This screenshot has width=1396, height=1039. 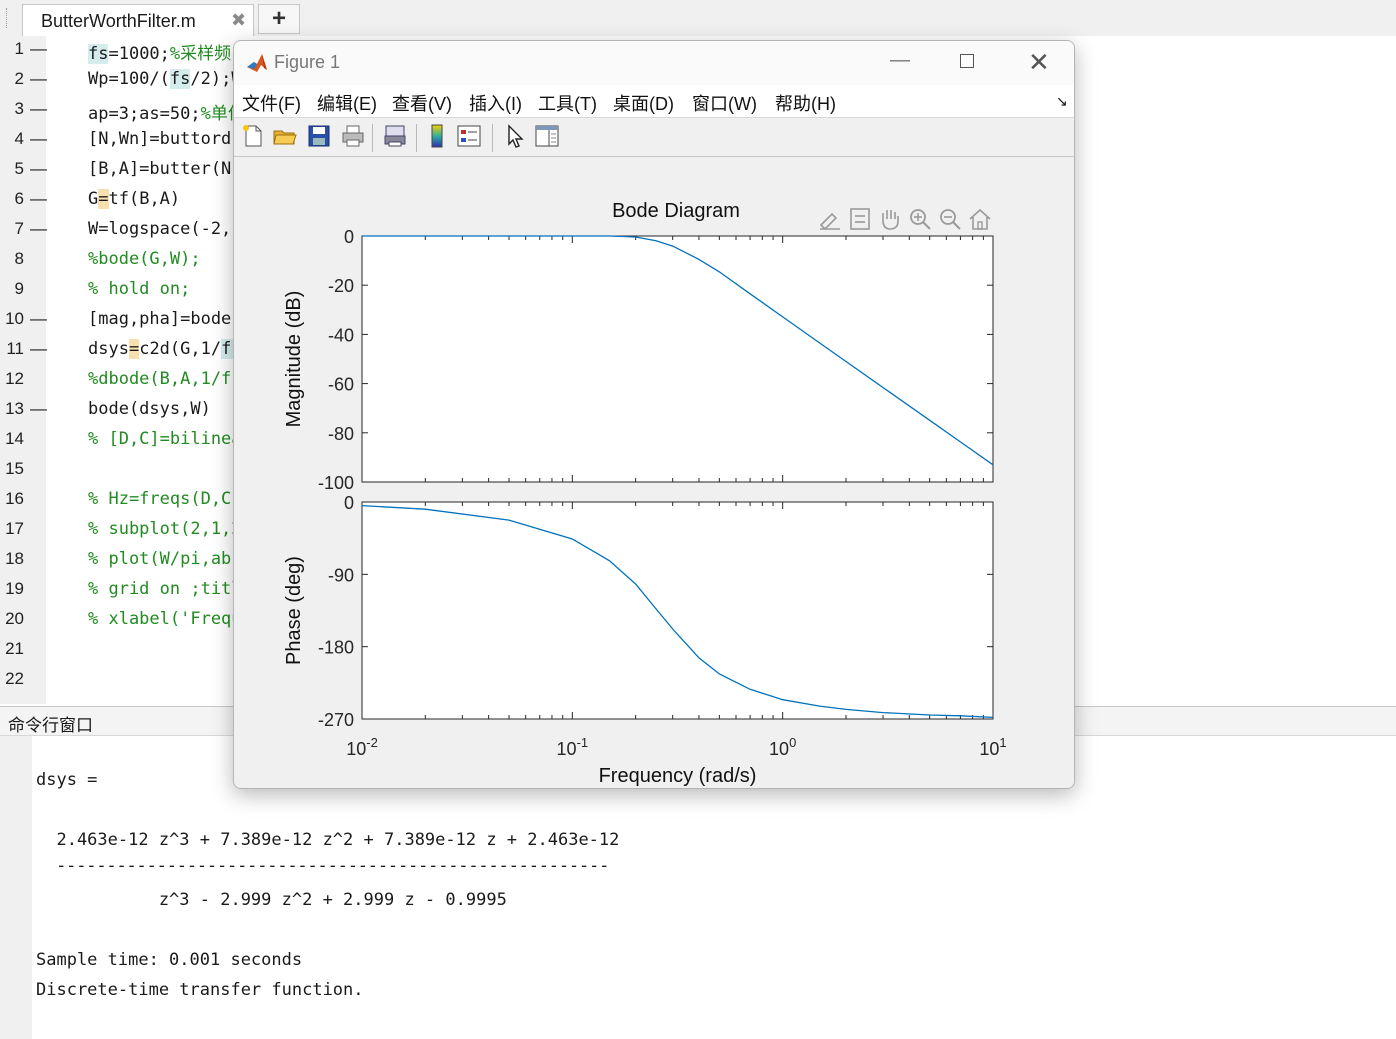 What do you see at coordinates (165, 529) in the screenshot?
I see `code-line: % subplot(2,1,2` at bounding box center [165, 529].